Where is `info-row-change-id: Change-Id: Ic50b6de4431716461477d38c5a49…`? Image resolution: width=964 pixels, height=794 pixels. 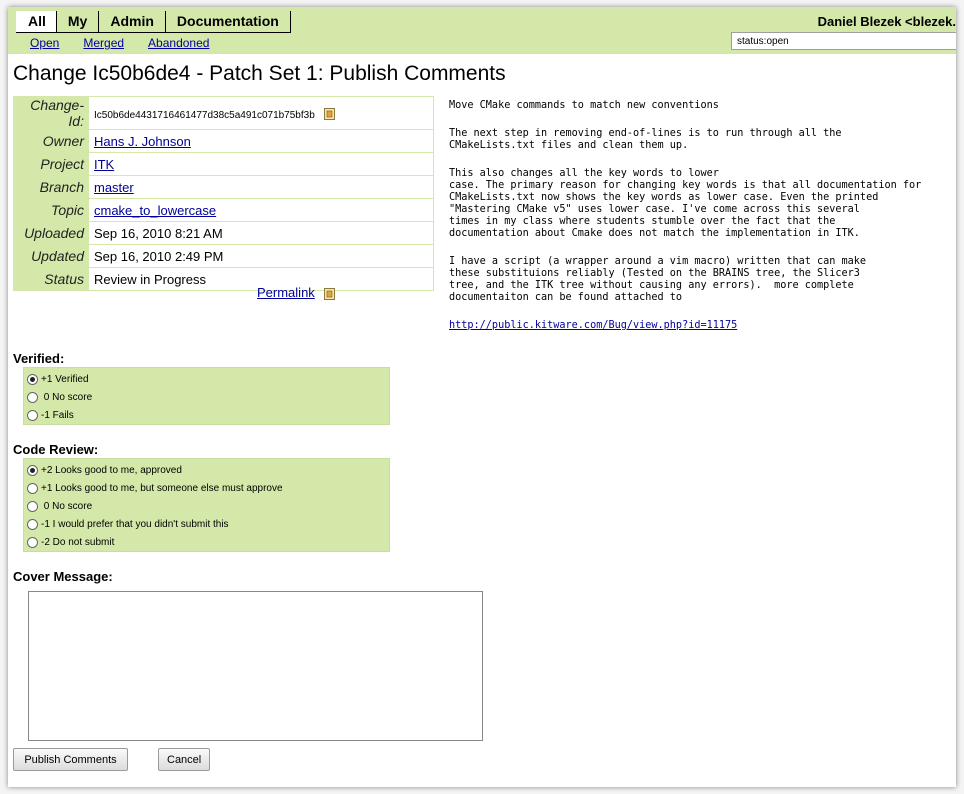
info-row-change-id: Change-Id: Ic50b6de4431716461477d38c5a49… is located at coordinates (223, 113).